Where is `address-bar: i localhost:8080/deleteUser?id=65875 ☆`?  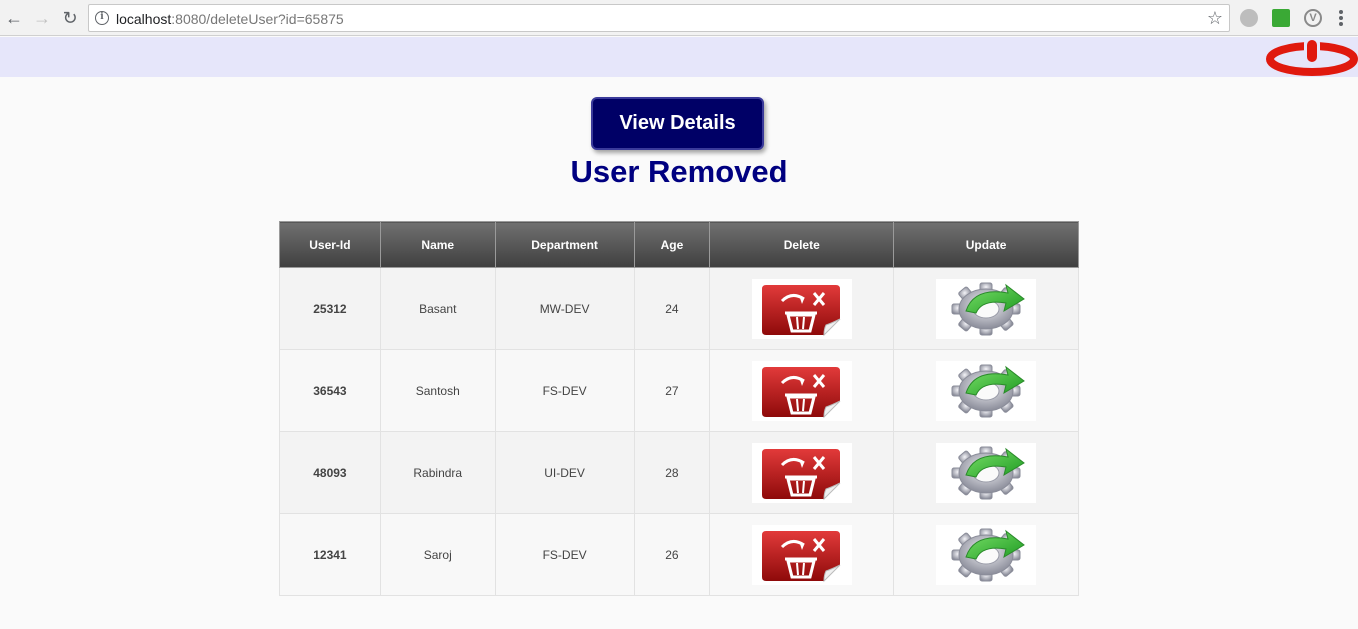
address-bar: i localhost:8080/deleteUser?id=65875 ☆ is located at coordinates (659, 18).